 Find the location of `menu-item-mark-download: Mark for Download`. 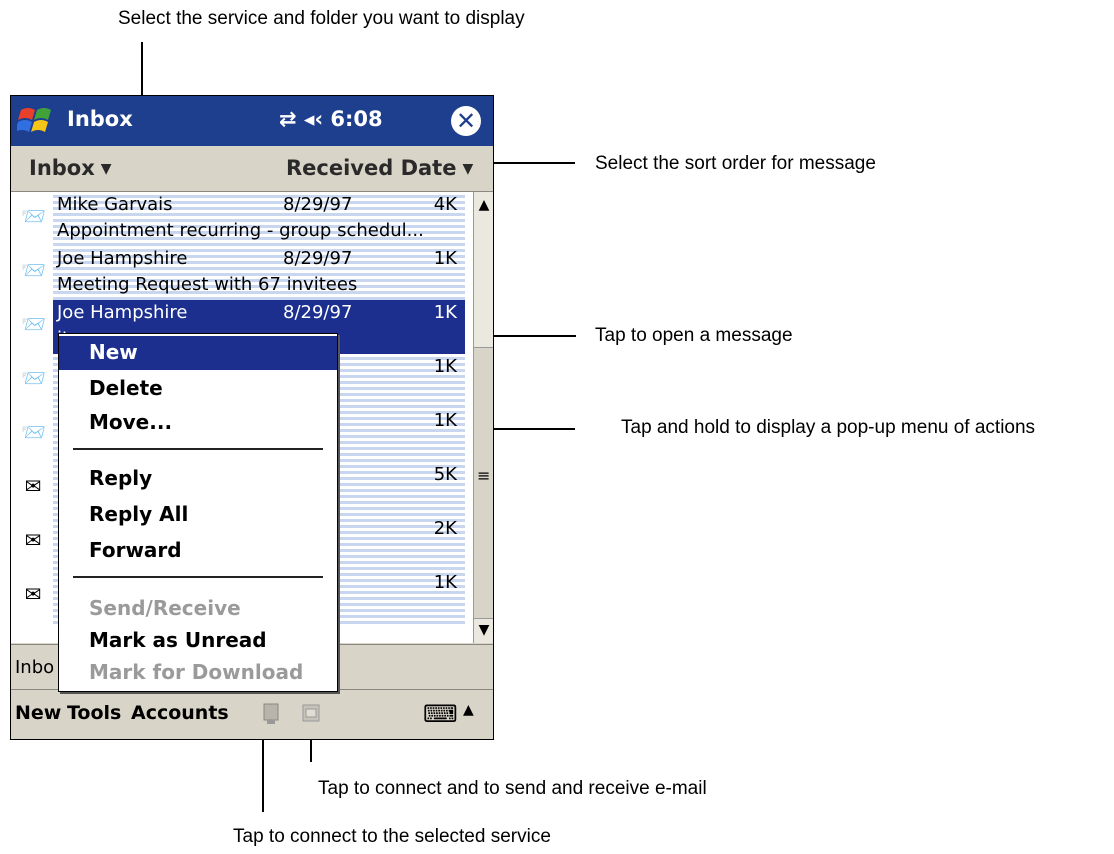

menu-item-mark-download: Mark for Download is located at coordinates (196, 672).